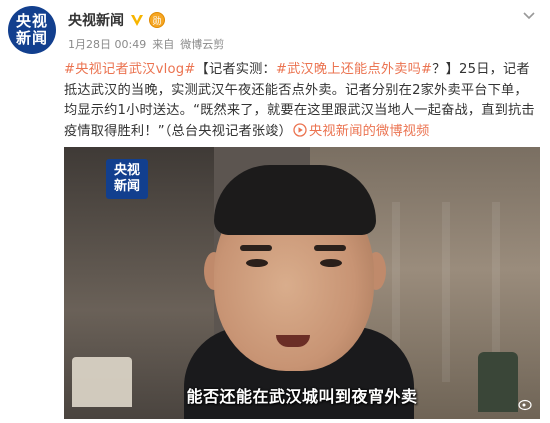 The width and height of the screenshot is (550, 423). What do you see at coordinates (525, 404) in the screenshot?
I see `weibo-watermark-icon` at bounding box center [525, 404].